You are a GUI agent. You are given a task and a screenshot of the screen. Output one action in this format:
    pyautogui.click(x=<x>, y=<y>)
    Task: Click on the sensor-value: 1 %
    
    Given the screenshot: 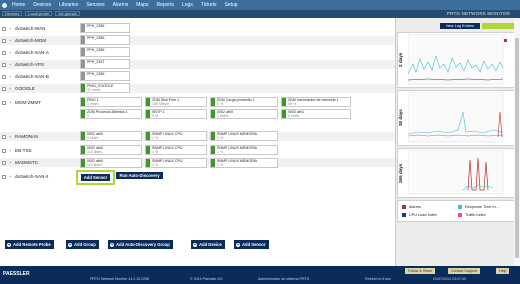 What is the action you would take?
    pyautogui.click(x=220, y=152)
    